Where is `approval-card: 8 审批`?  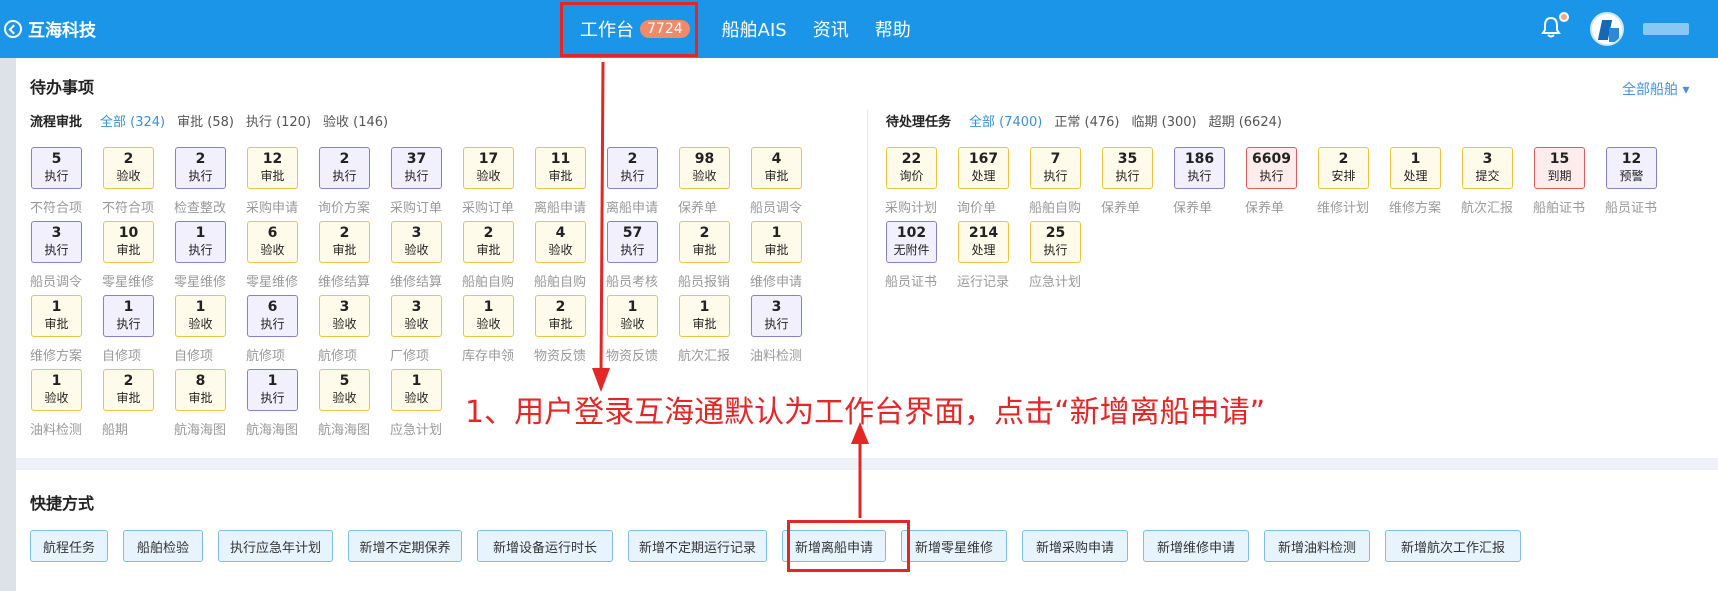
approval-card: 8 审批 is located at coordinates (200, 390).